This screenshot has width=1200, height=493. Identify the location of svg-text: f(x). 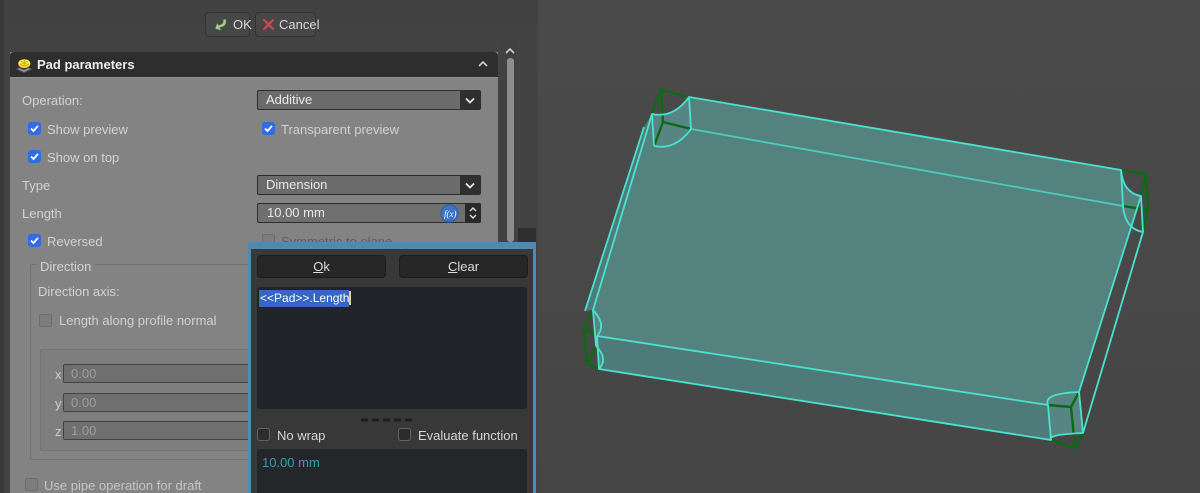
(450, 214).